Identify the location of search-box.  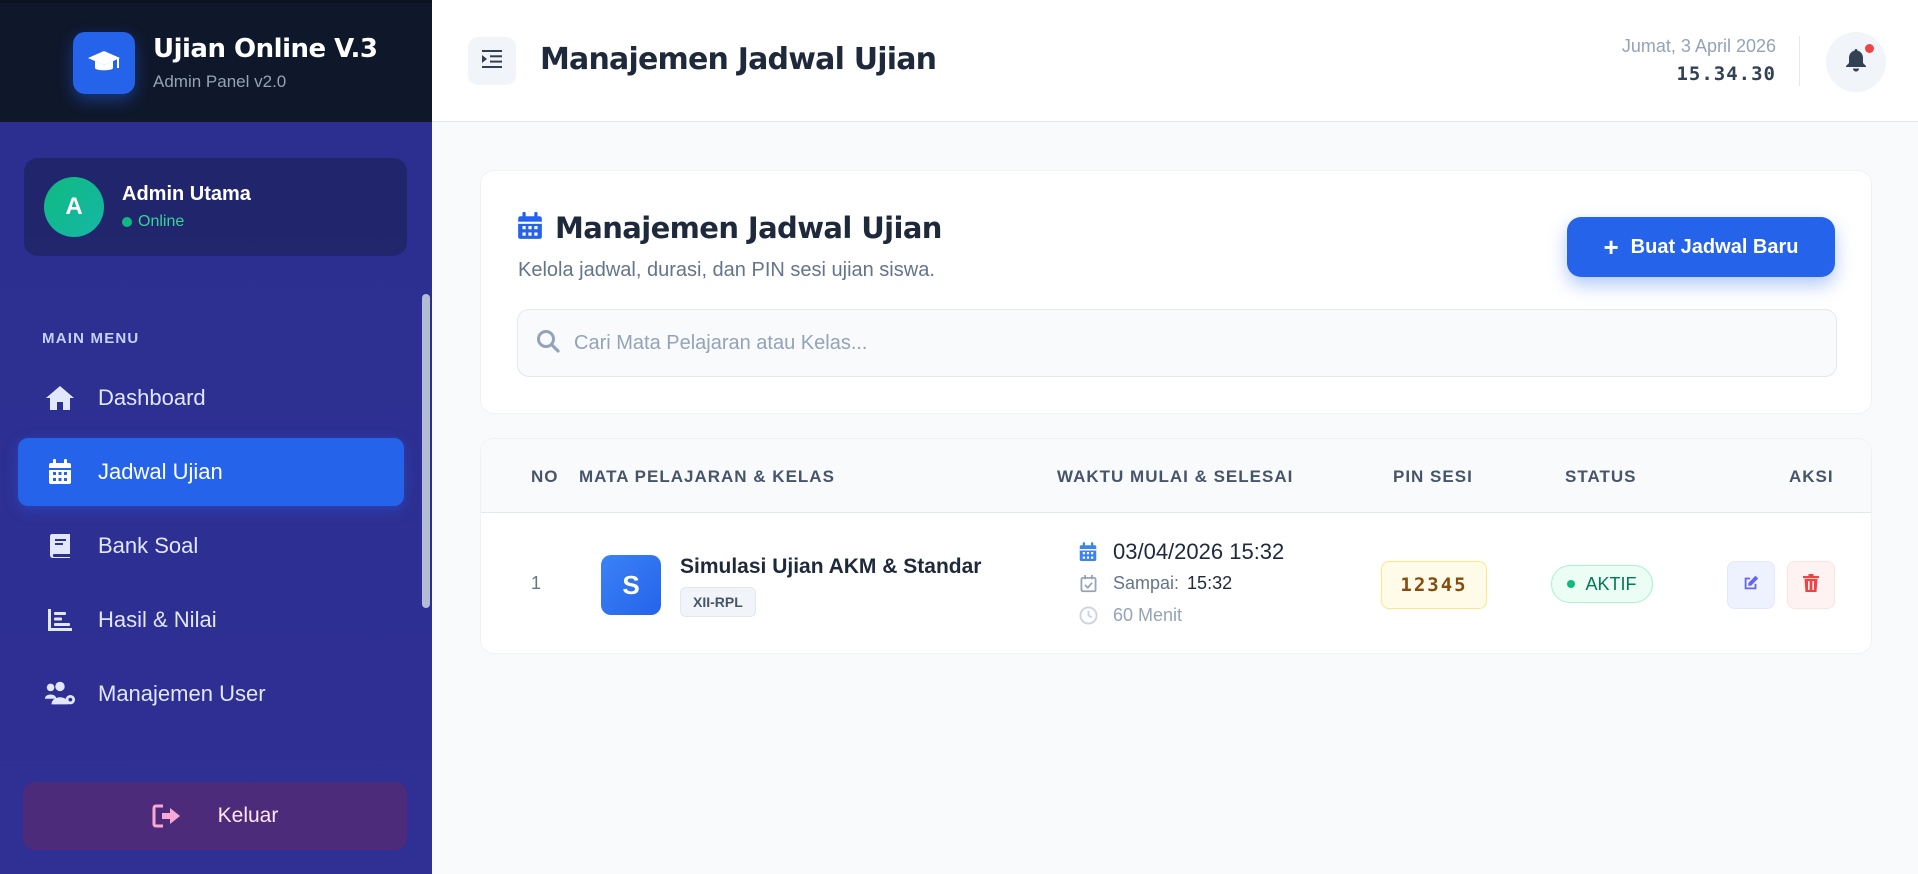
(1177, 343).